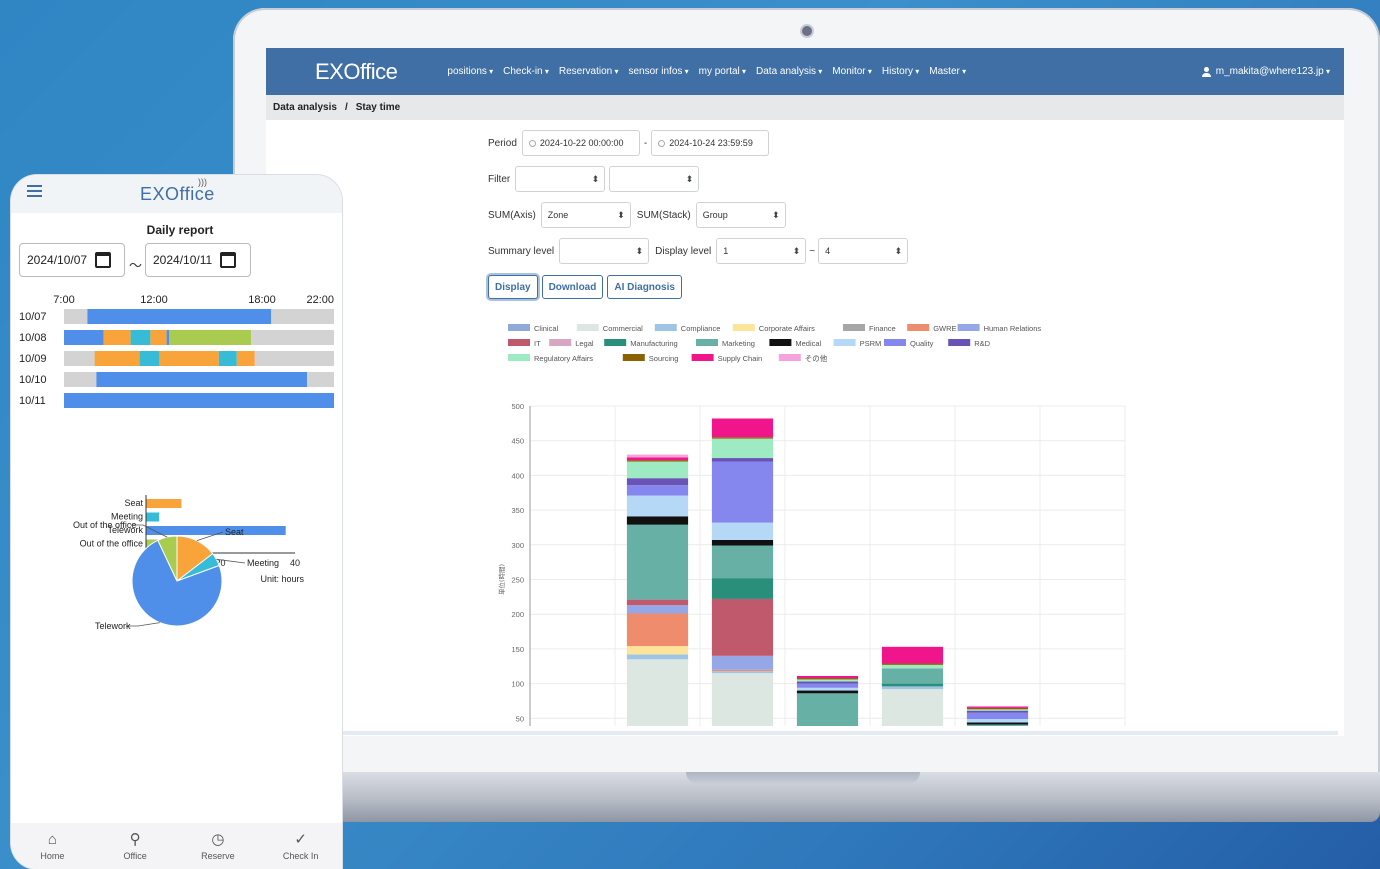 Image resolution: width=1380 pixels, height=869 pixels. What do you see at coordinates (301, 846) in the screenshot?
I see `tab-check-in: ✓ Check In` at bounding box center [301, 846].